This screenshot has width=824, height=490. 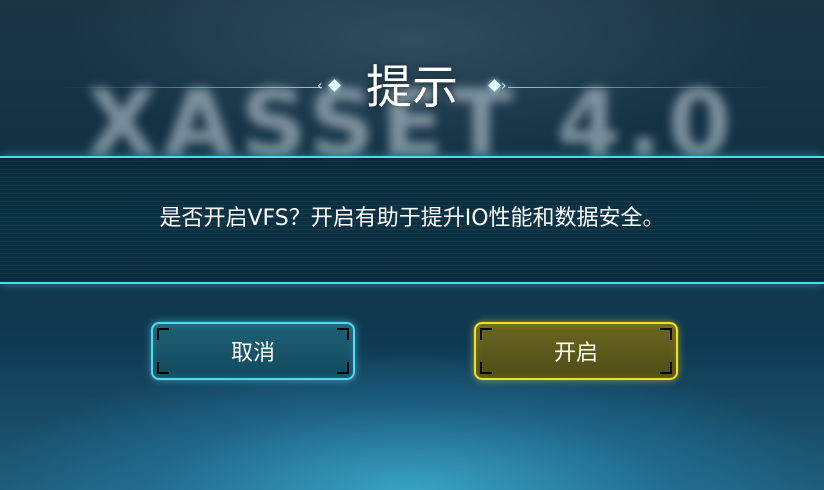 What do you see at coordinates (412, 85) in the screenshot?
I see `dialog-title-bar: ‹ 提示 ›` at bounding box center [412, 85].